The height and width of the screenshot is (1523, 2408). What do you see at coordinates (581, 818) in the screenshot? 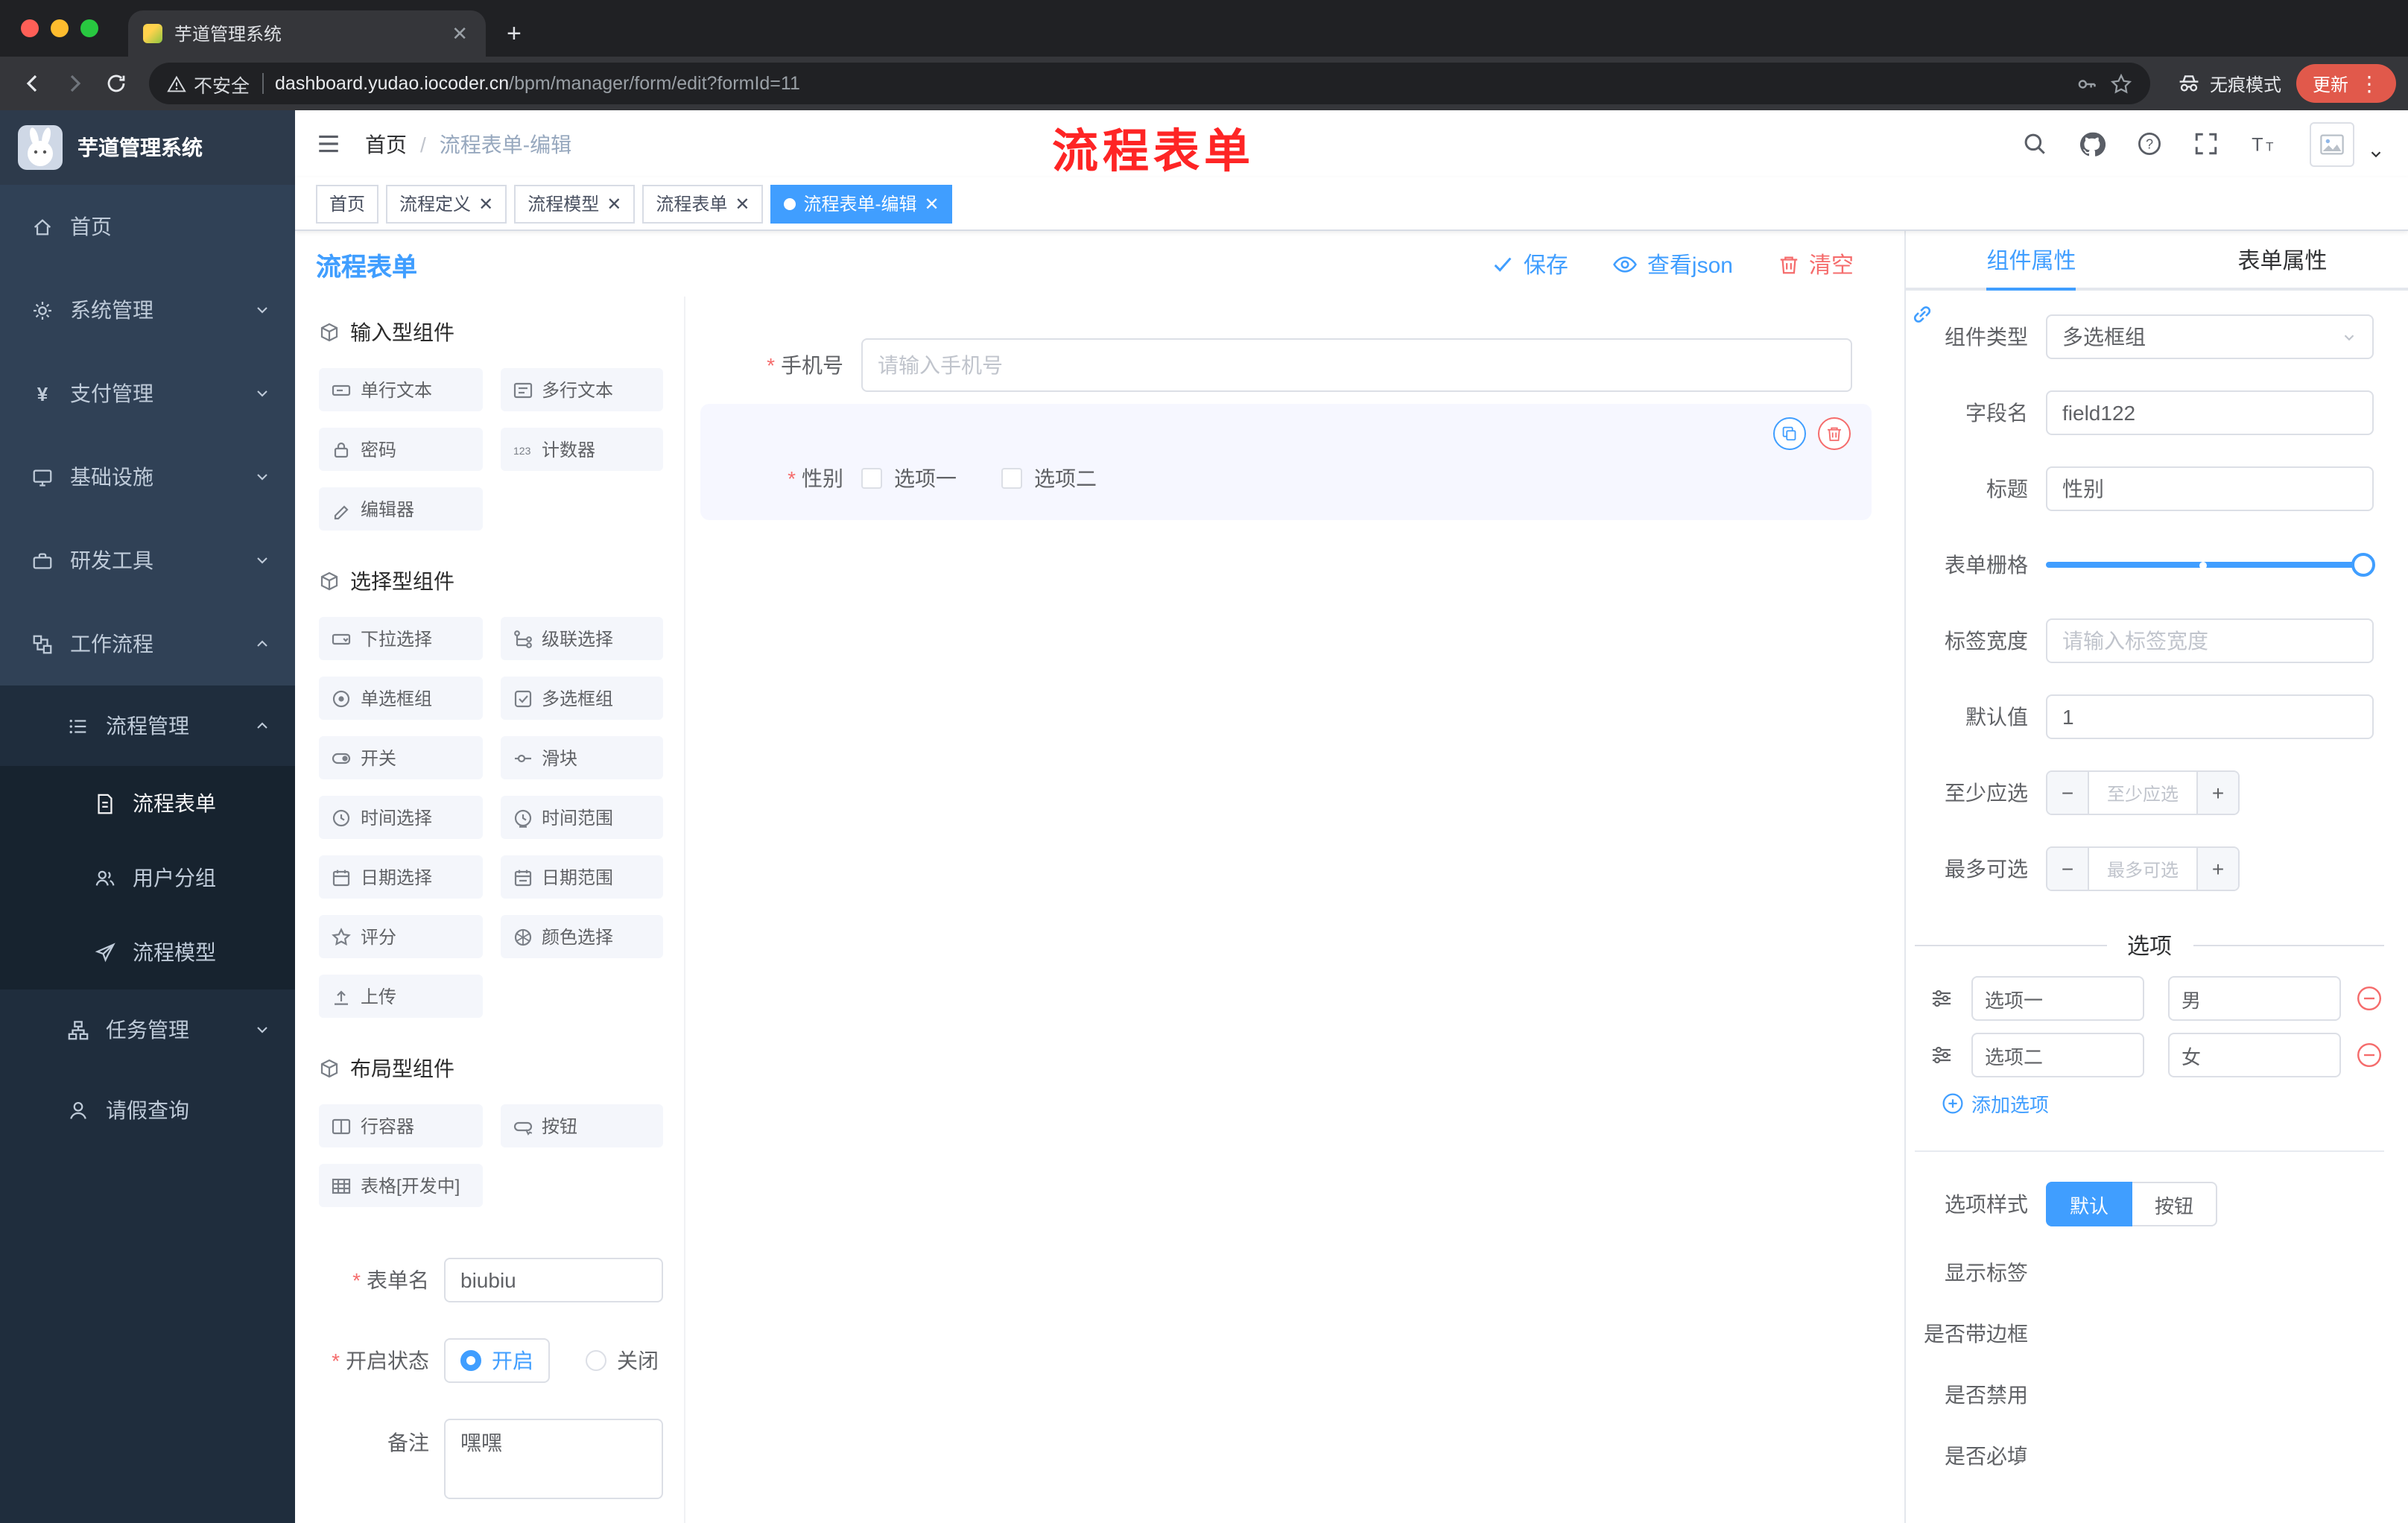
I see `palette-item-time-range: 时间范围` at bounding box center [581, 818].